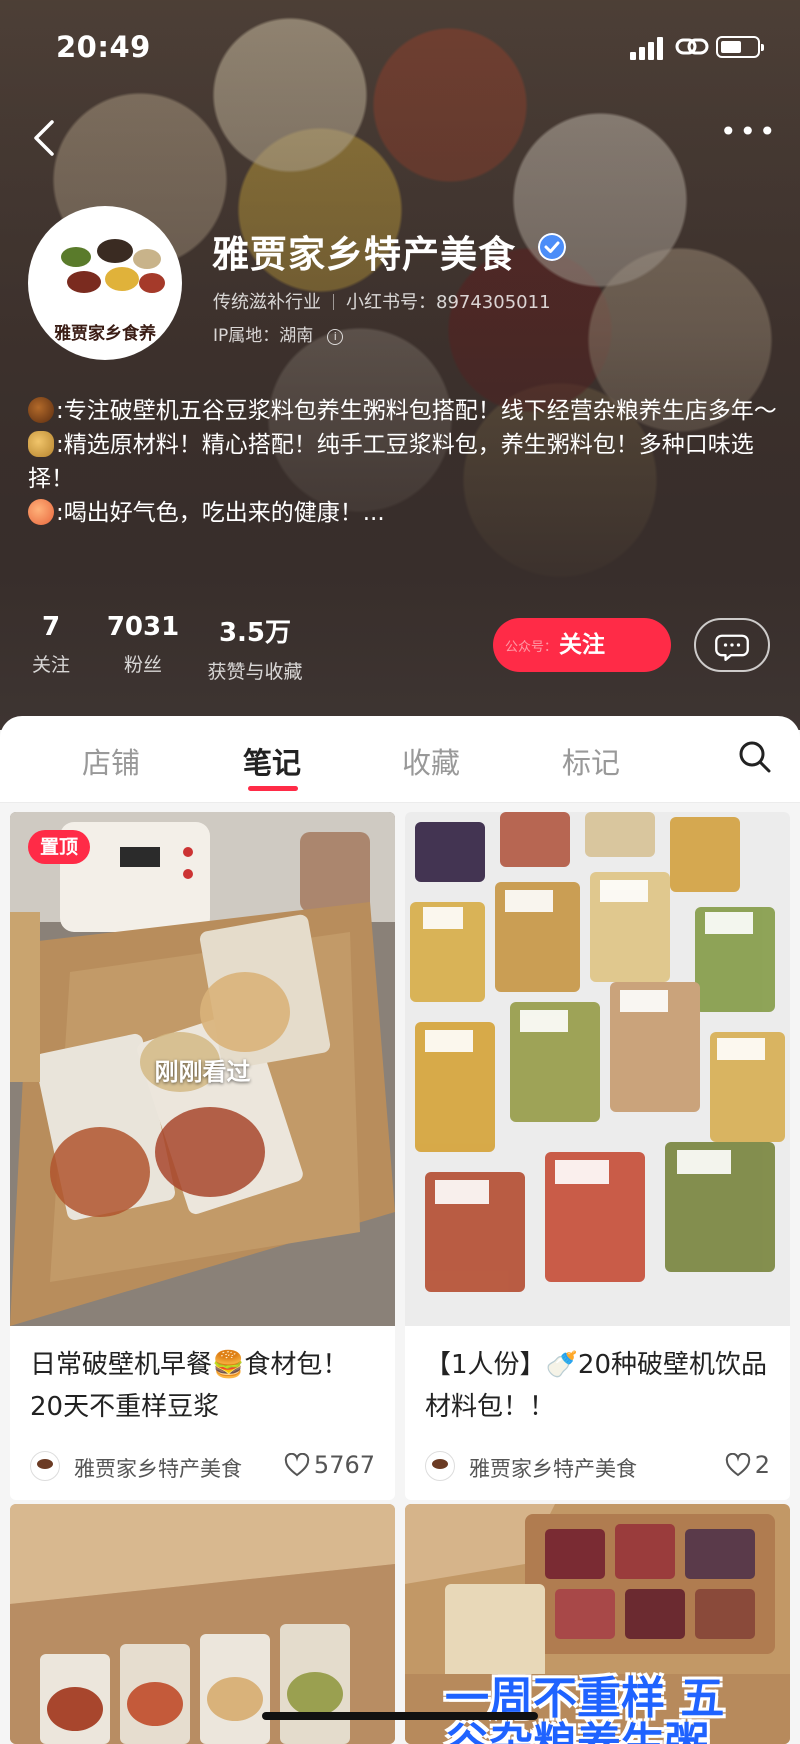  Describe the element at coordinates (255, 648) in the screenshot. I see `stat-likes-and-saves: 3.5万 获赞与收藏` at that location.